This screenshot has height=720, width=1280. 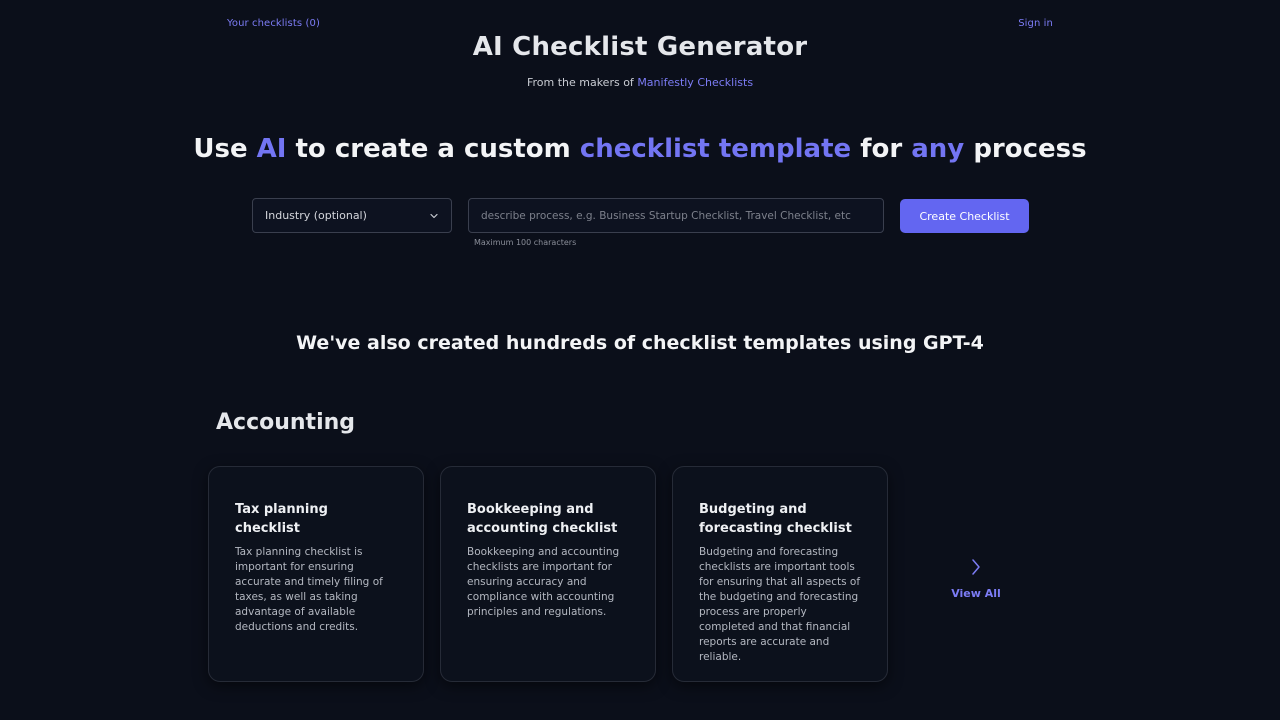 What do you see at coordinates (938, 149) in the screenshot?
I see `hero-accent-any: any` at bounding box center [938, 149].